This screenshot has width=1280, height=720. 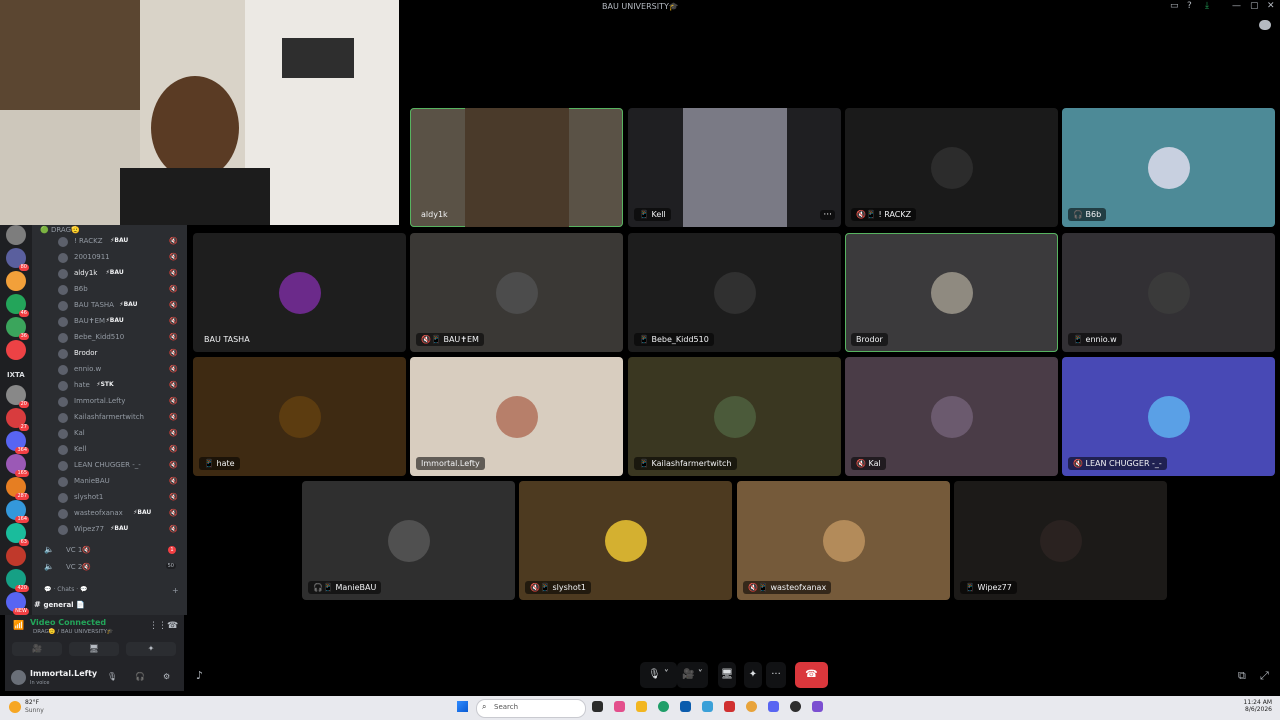 What do you see at coordinates (17, 465) in the screenshot?
I see `server-icon: 165` at bounding box center [17, 465].